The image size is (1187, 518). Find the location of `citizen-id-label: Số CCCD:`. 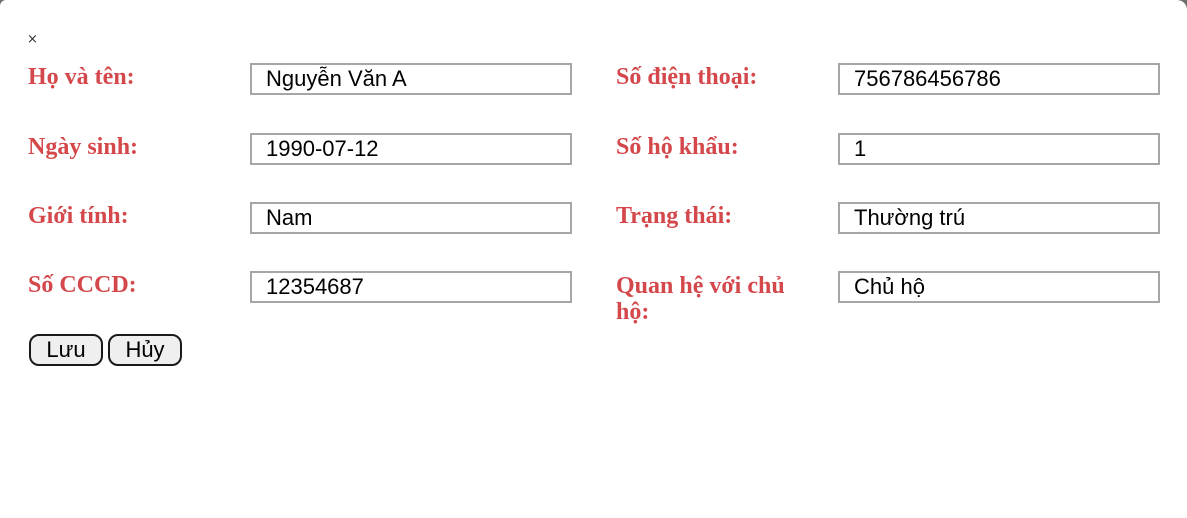

citizen-id-label: Số CCCD: is located at coordinates (82, 285).